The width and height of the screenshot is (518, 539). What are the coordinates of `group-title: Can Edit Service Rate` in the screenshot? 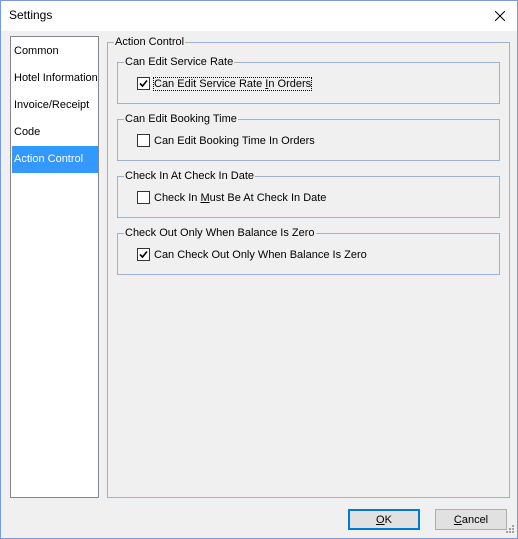 It's located at (179, 62).